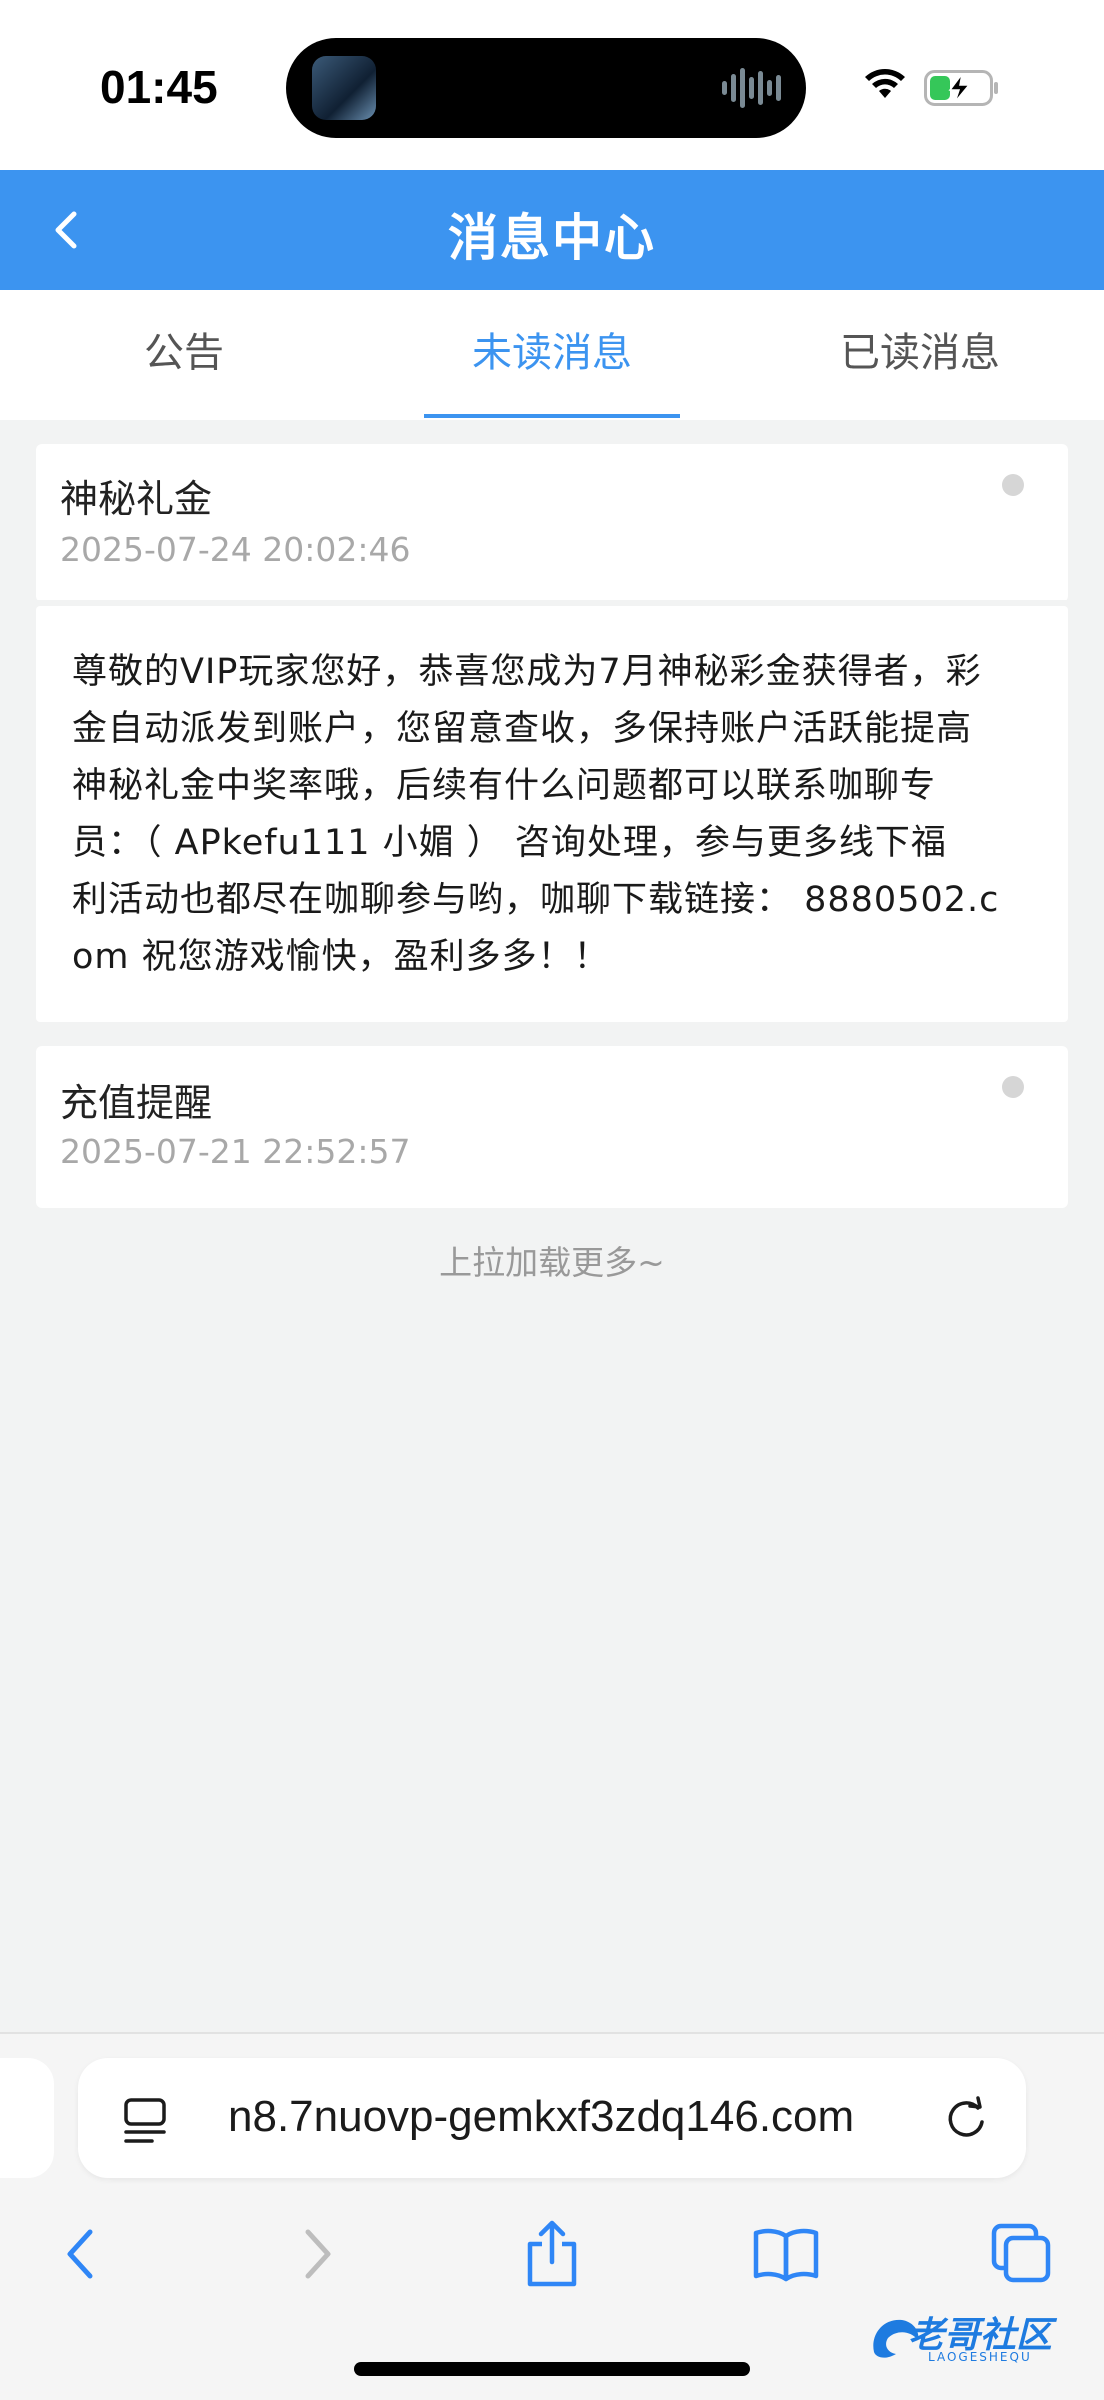 This screenshot has height=2400, width=1104. What do you see at coordinates (552, 523) in the screenshot?
I see `message-card: 神秘礼金 2025-07-24 20:02:46` at bounding box center [552, 523].